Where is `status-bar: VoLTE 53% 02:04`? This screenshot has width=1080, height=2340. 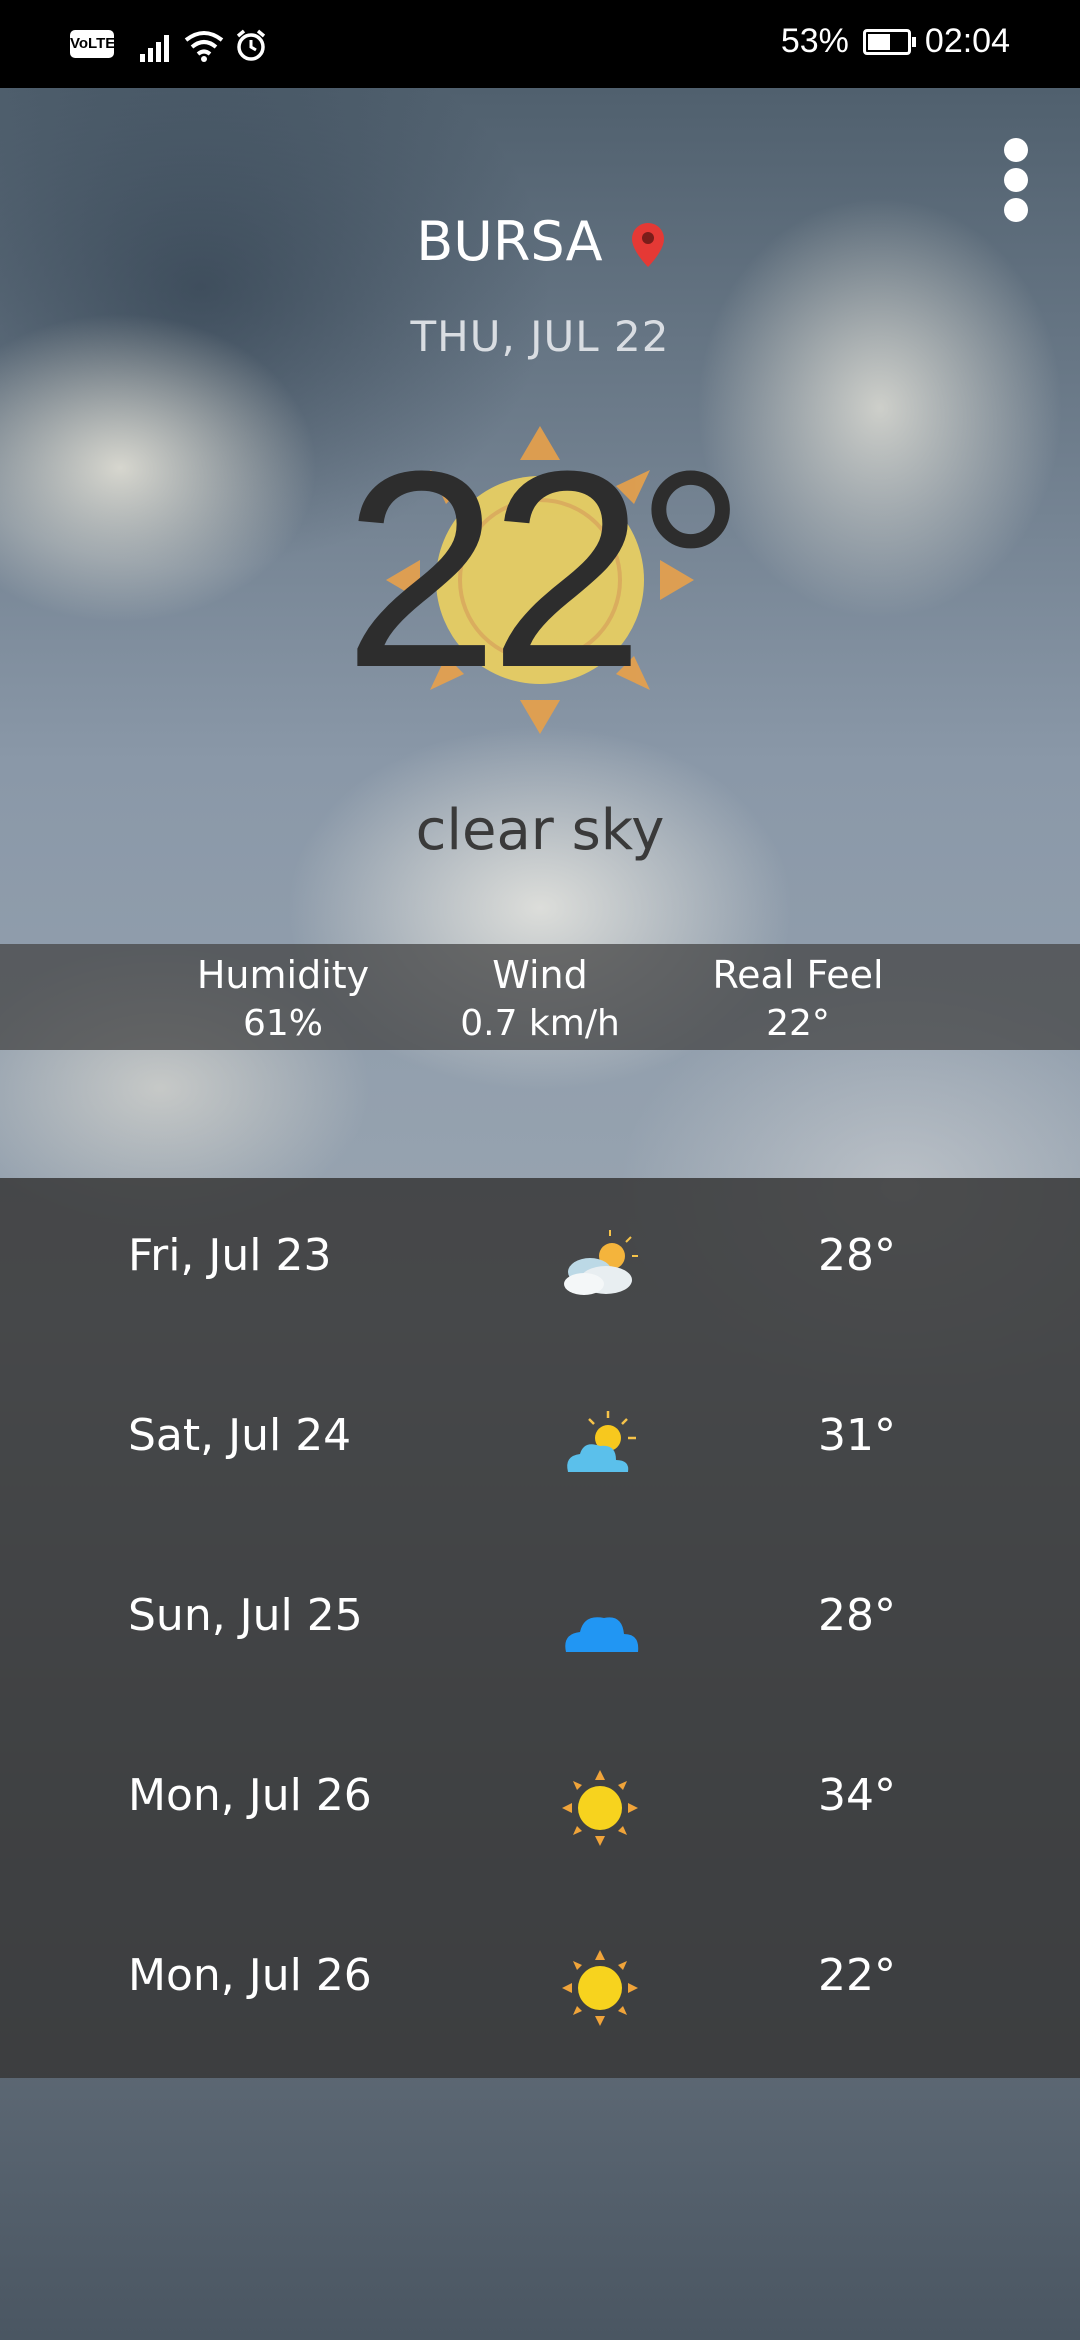
status-bar: VoLTE 53% 02:04 is located at coordinates (540, 44).